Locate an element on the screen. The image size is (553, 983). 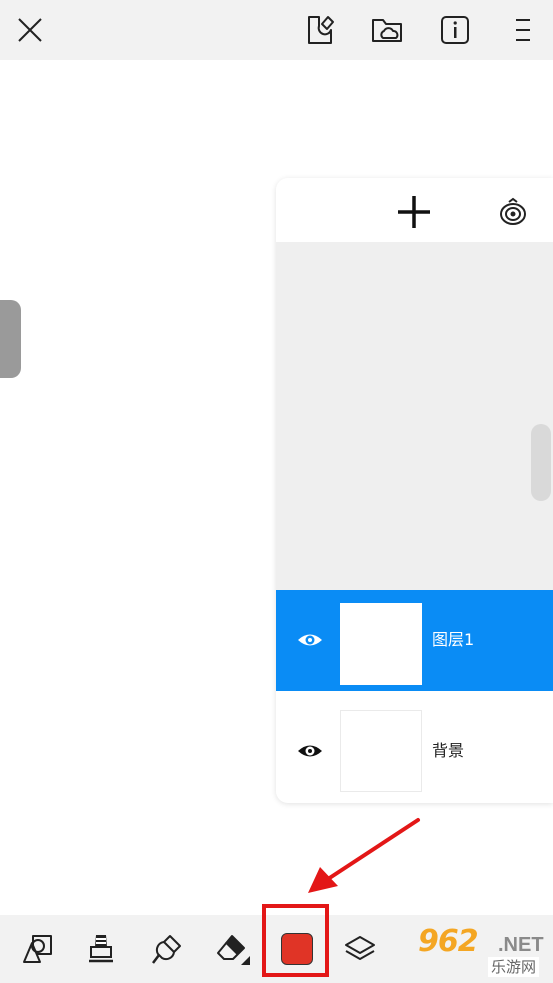
side-drawer-handle is located at coordinates (10, 339).